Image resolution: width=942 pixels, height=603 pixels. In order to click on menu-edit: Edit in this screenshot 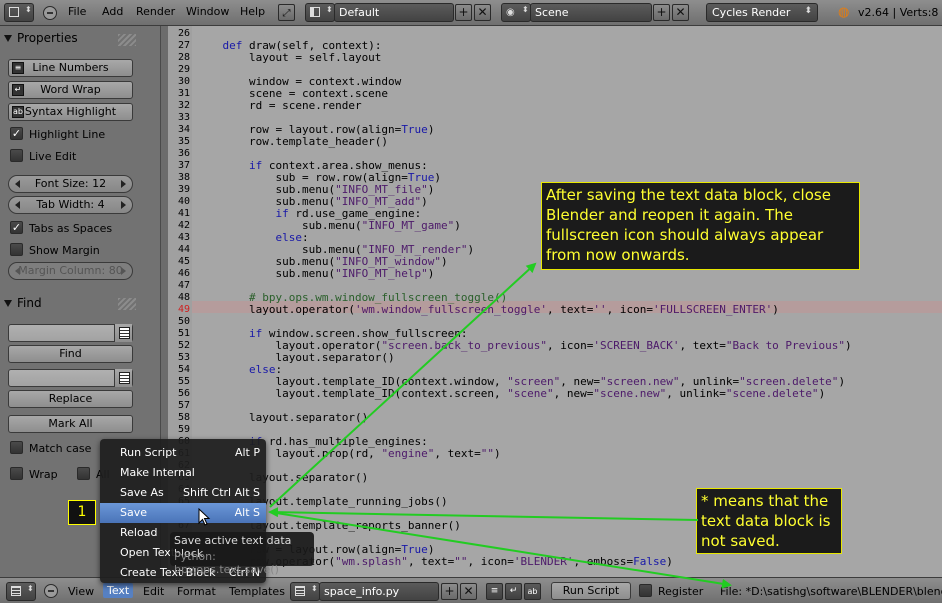, I will do `click(153, 591)`.